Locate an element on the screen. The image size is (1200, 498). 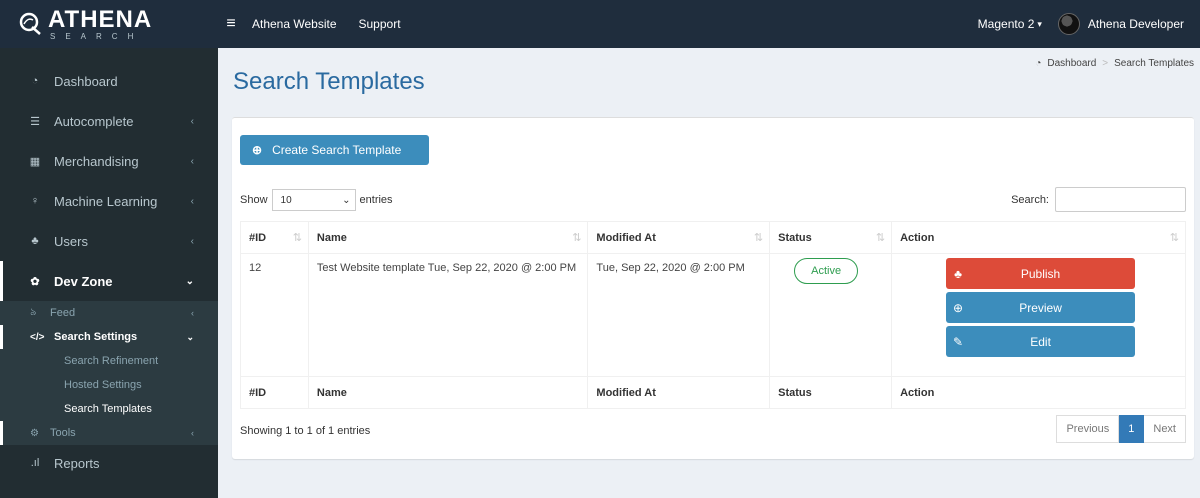
sidebar-item-search-settings: </> Search Settings ⌄ is located at coordinates (109, 337).